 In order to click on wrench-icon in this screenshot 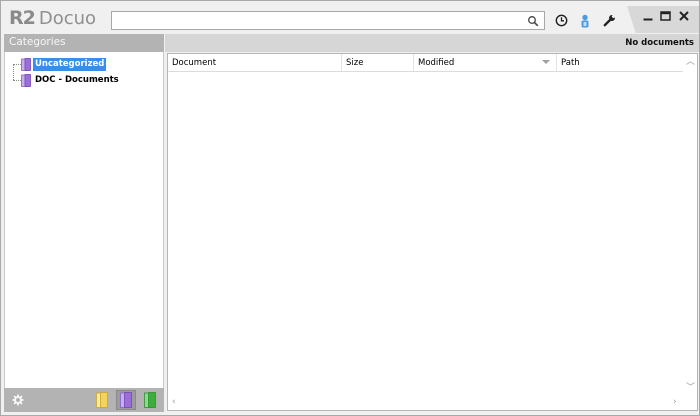, I will do `click(609, 20)`.